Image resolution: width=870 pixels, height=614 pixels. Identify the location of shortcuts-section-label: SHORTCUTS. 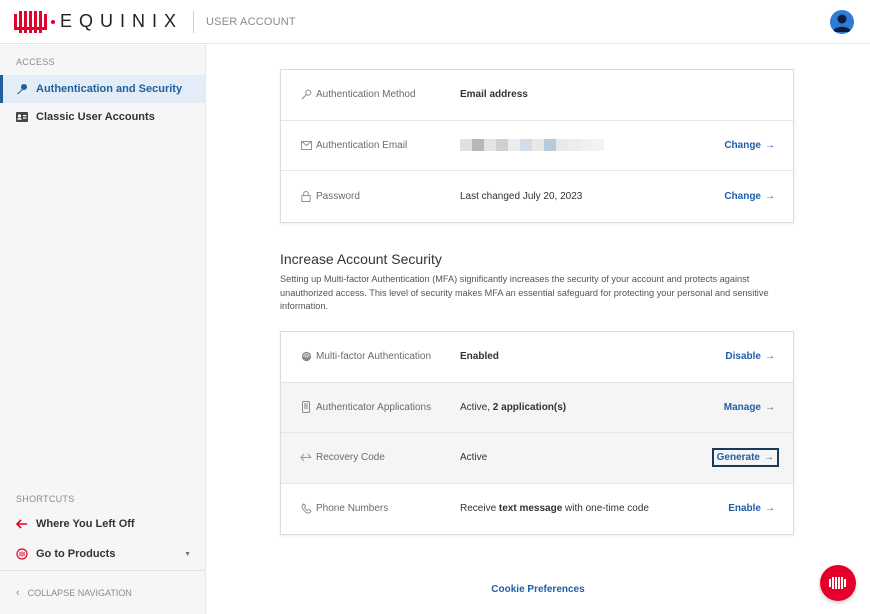
(45, 499).